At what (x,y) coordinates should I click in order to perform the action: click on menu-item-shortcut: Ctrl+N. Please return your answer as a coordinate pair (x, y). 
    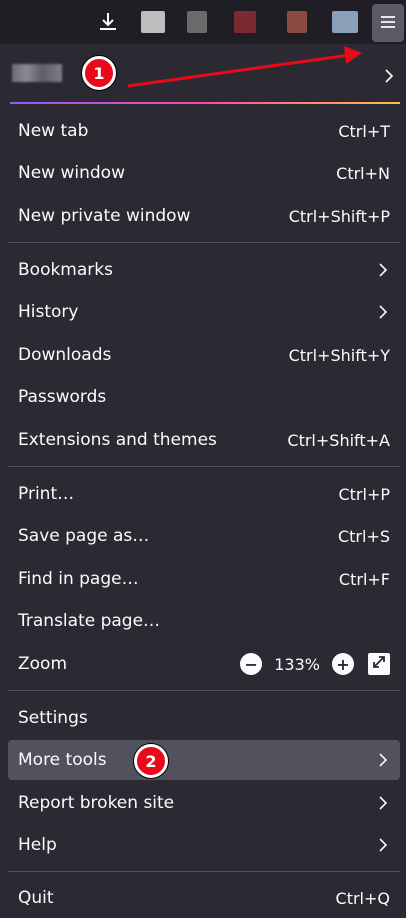
    Looking at the image, I should click on (363, 173).